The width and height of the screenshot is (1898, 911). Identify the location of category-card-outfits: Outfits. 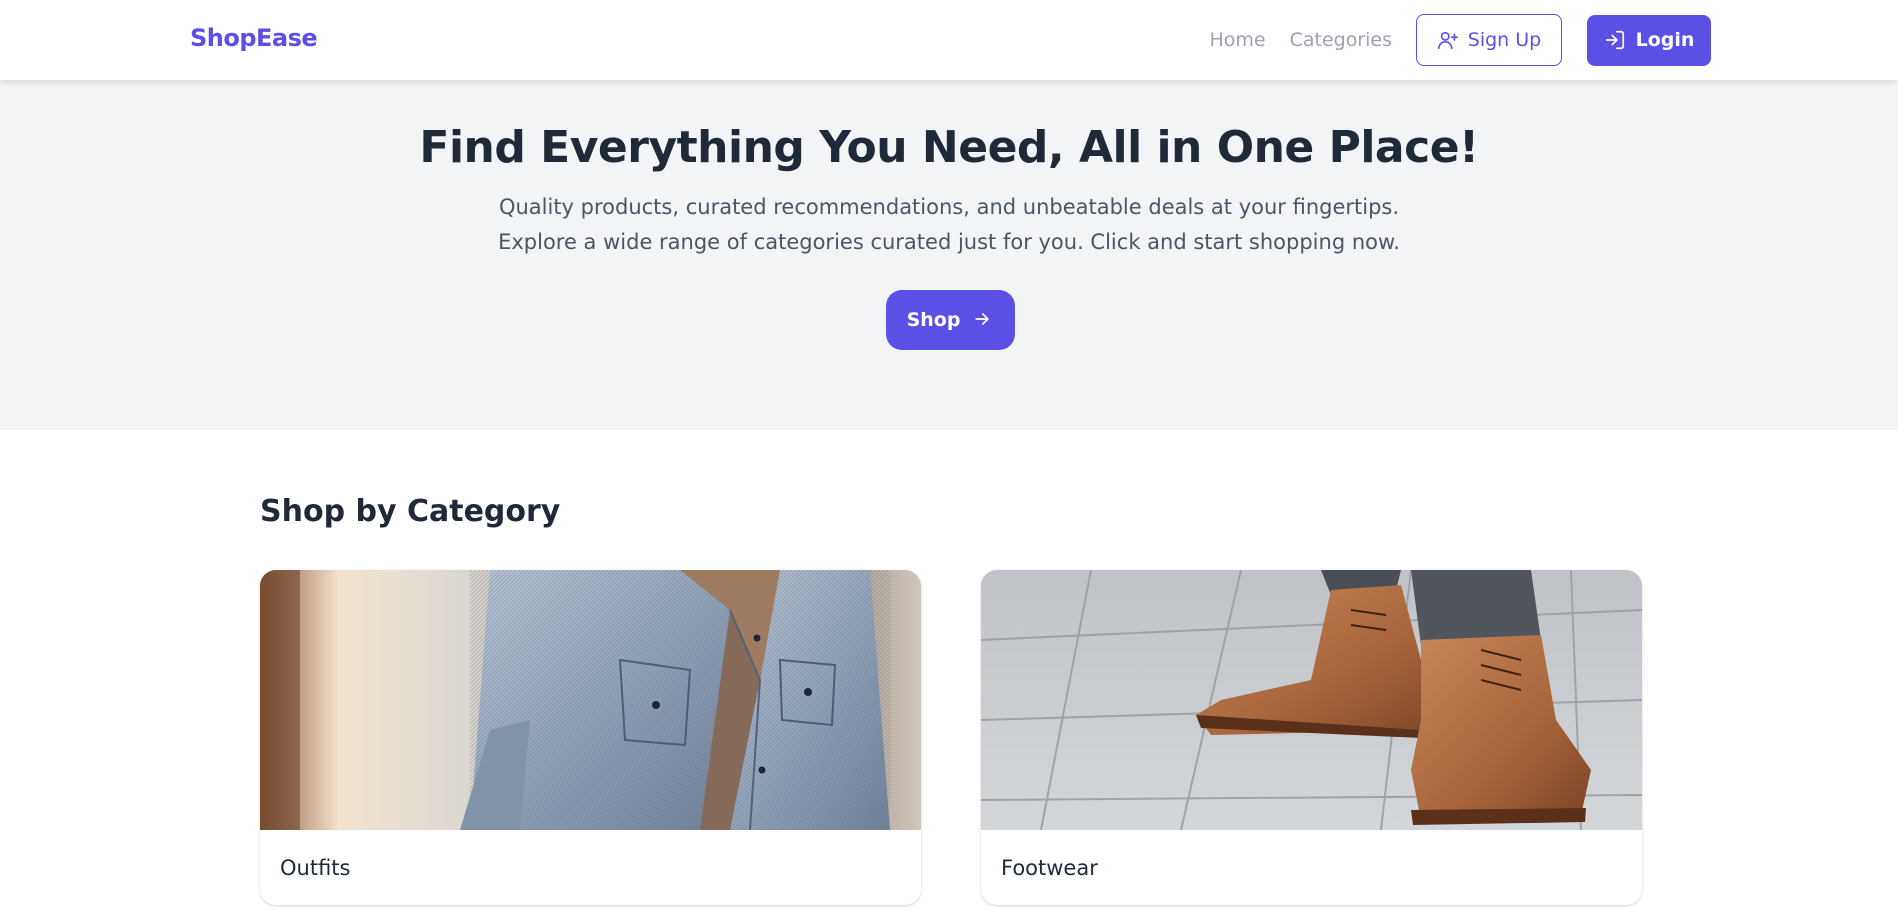
(590, 737).